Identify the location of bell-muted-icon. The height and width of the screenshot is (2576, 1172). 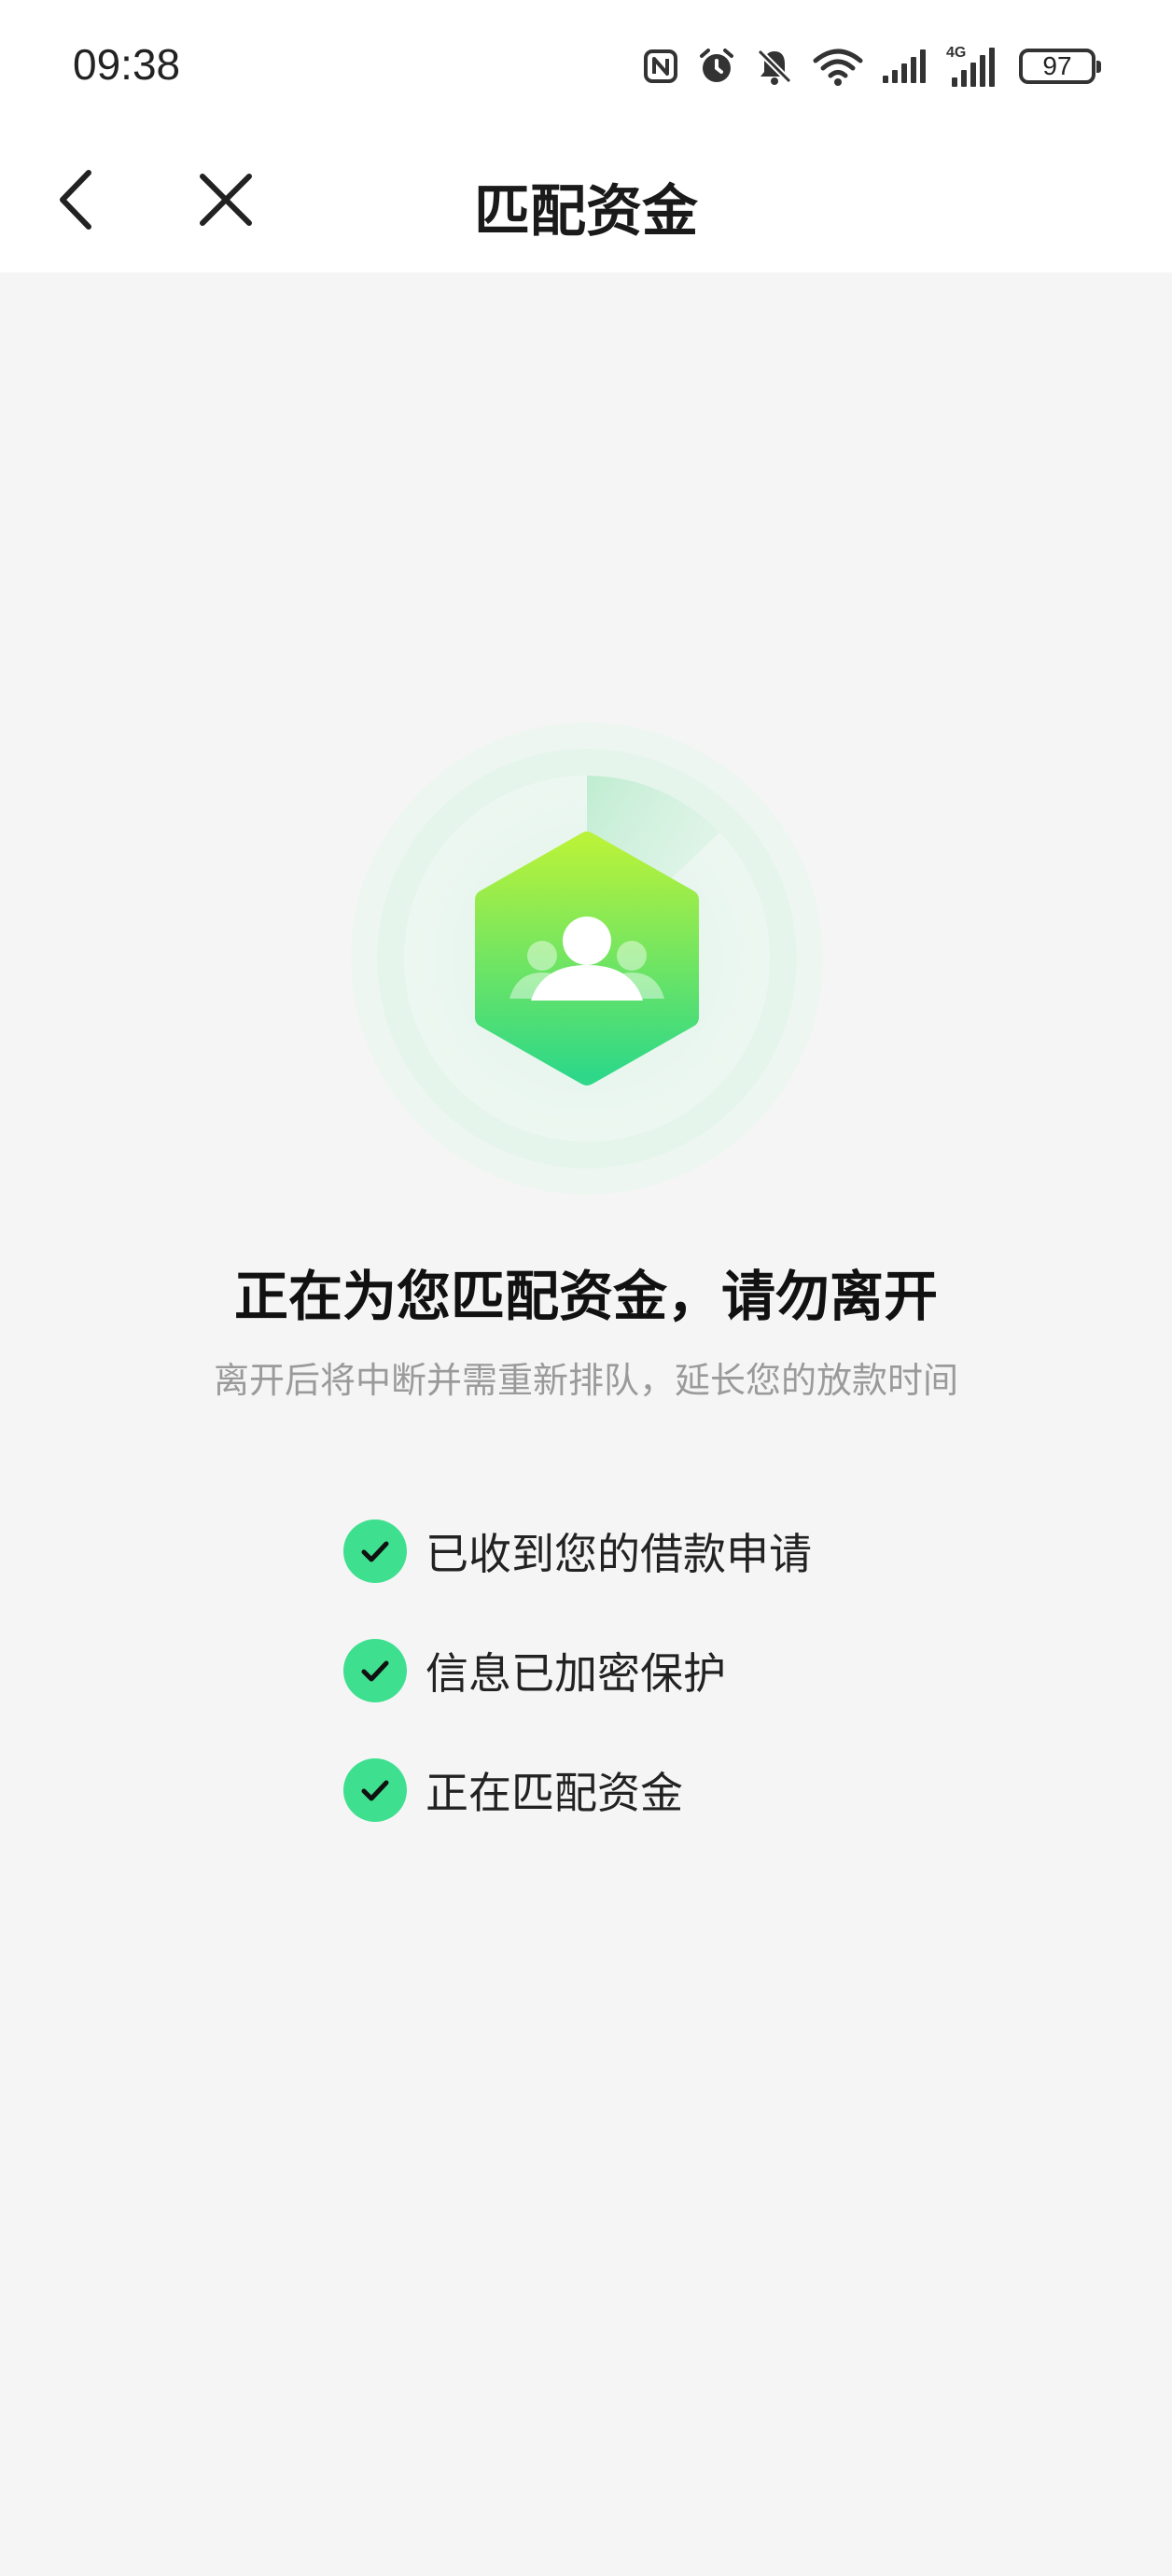
(774, 66).